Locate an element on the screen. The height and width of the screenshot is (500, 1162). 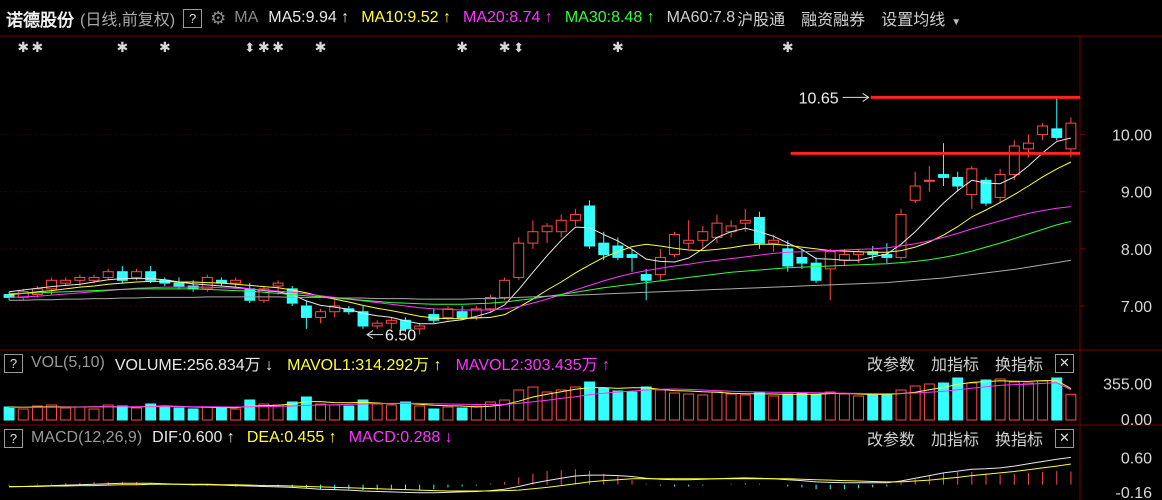
macd-tick-label: 0.60 is located at coordinates (1136, 458).